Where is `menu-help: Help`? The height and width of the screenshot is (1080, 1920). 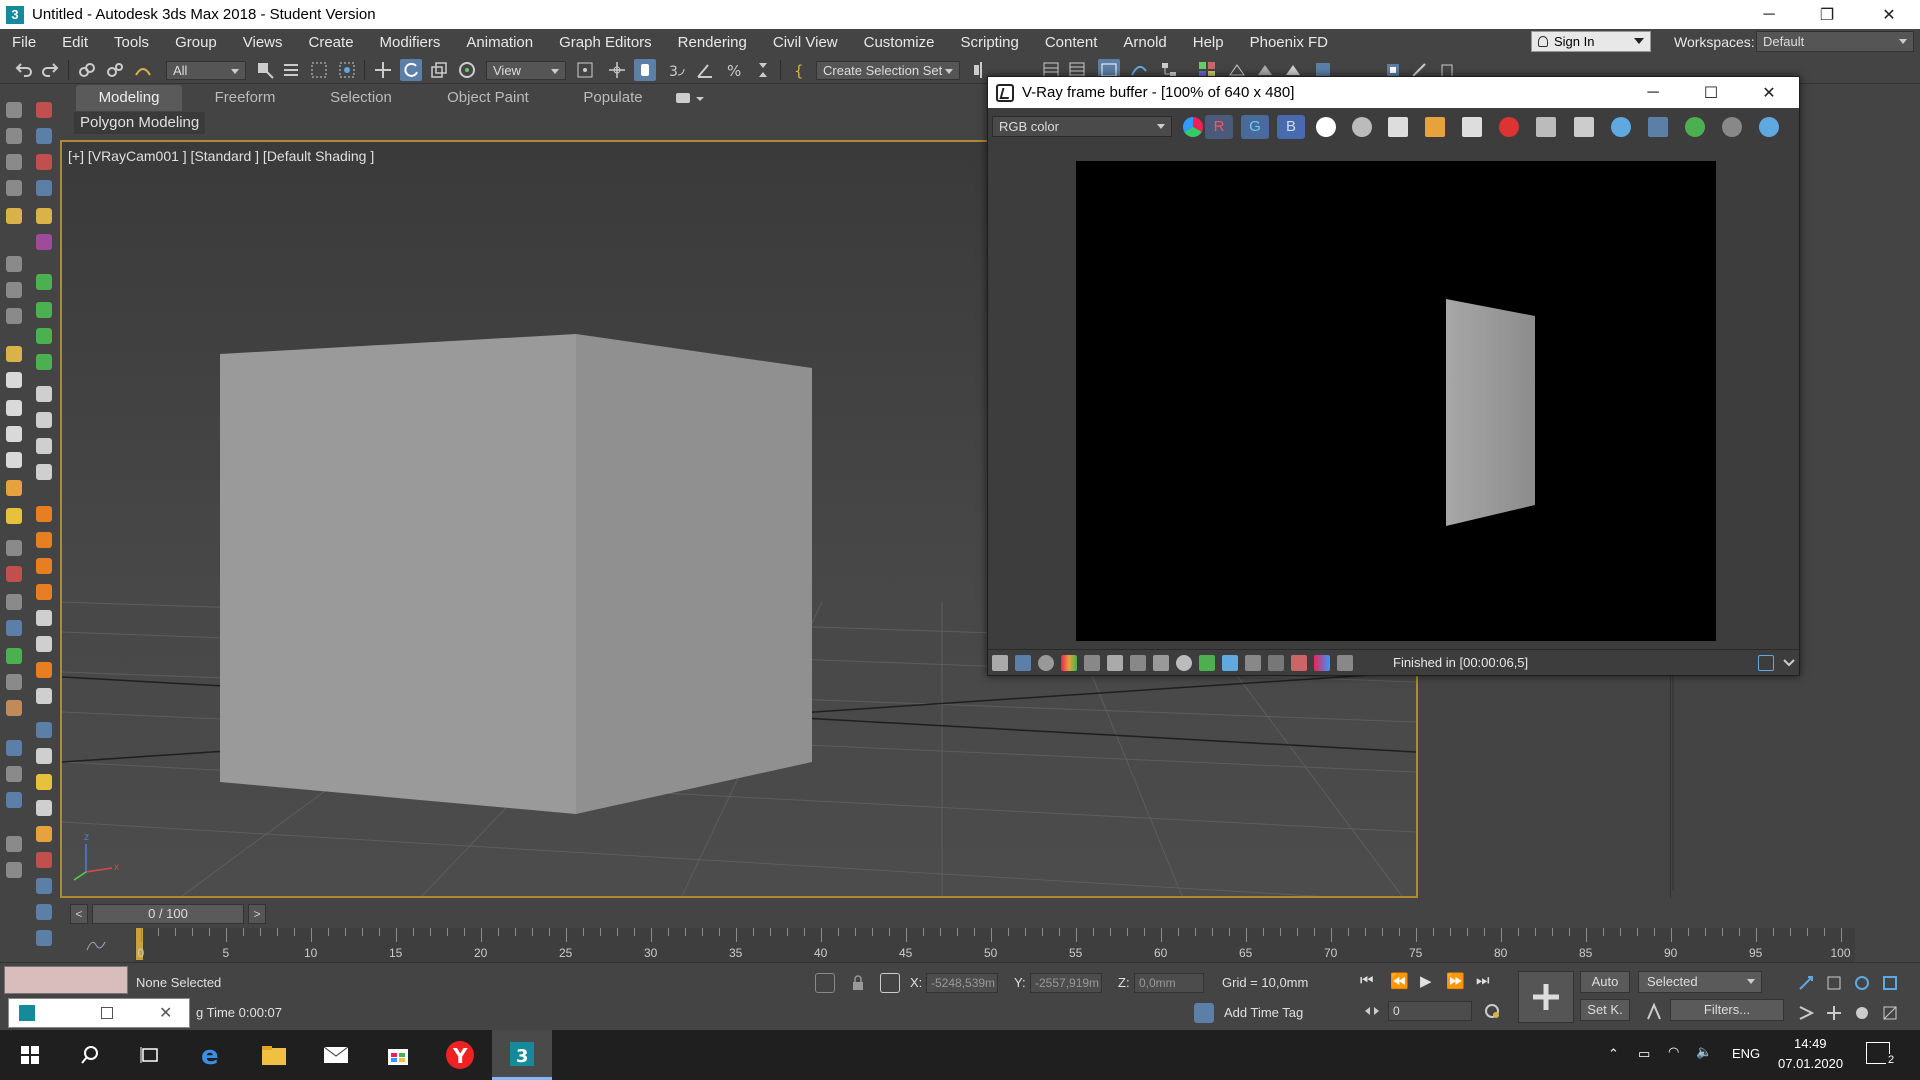
menu-help: Help is located at coordinates (1208, 42).